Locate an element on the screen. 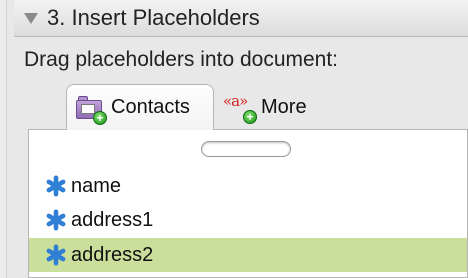 This screenshot has width=468, height=278. tab-label-contacts: Contacts is located at coordinates (150, 107).